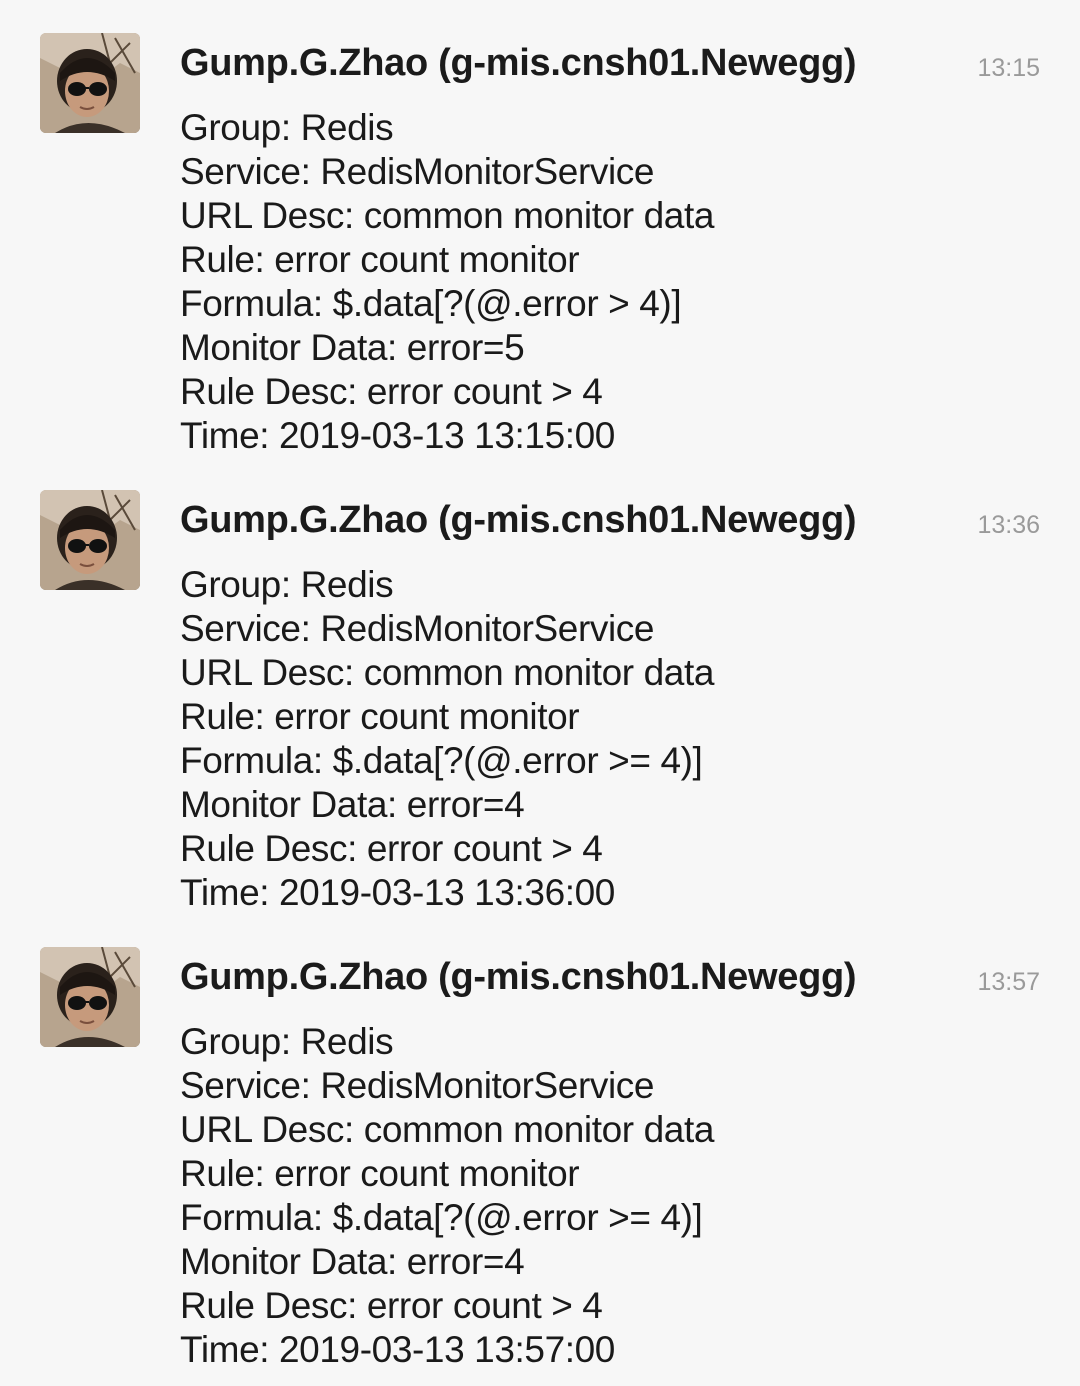 Image resolution: width=1080 pixels, height=1386 pixels. Describe the element at coordinates (431, 303) in the screenshot. I see `message-line-formula: Formula: $.data[?(@.error > 4)]` at that location.